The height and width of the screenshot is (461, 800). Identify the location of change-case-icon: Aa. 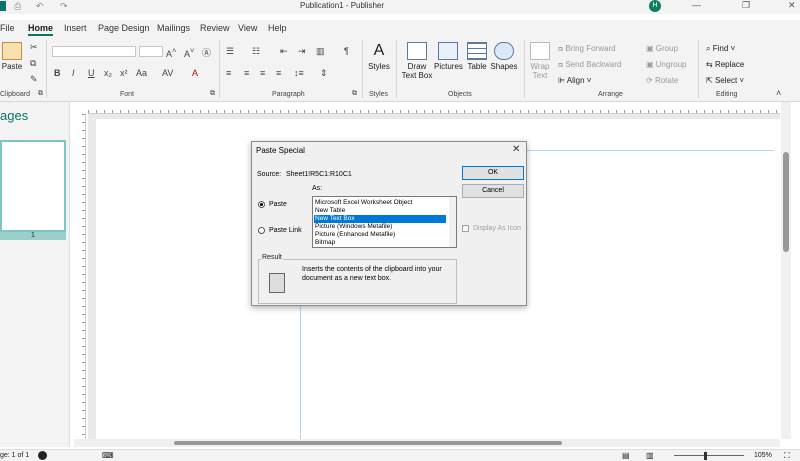
(141, 73).